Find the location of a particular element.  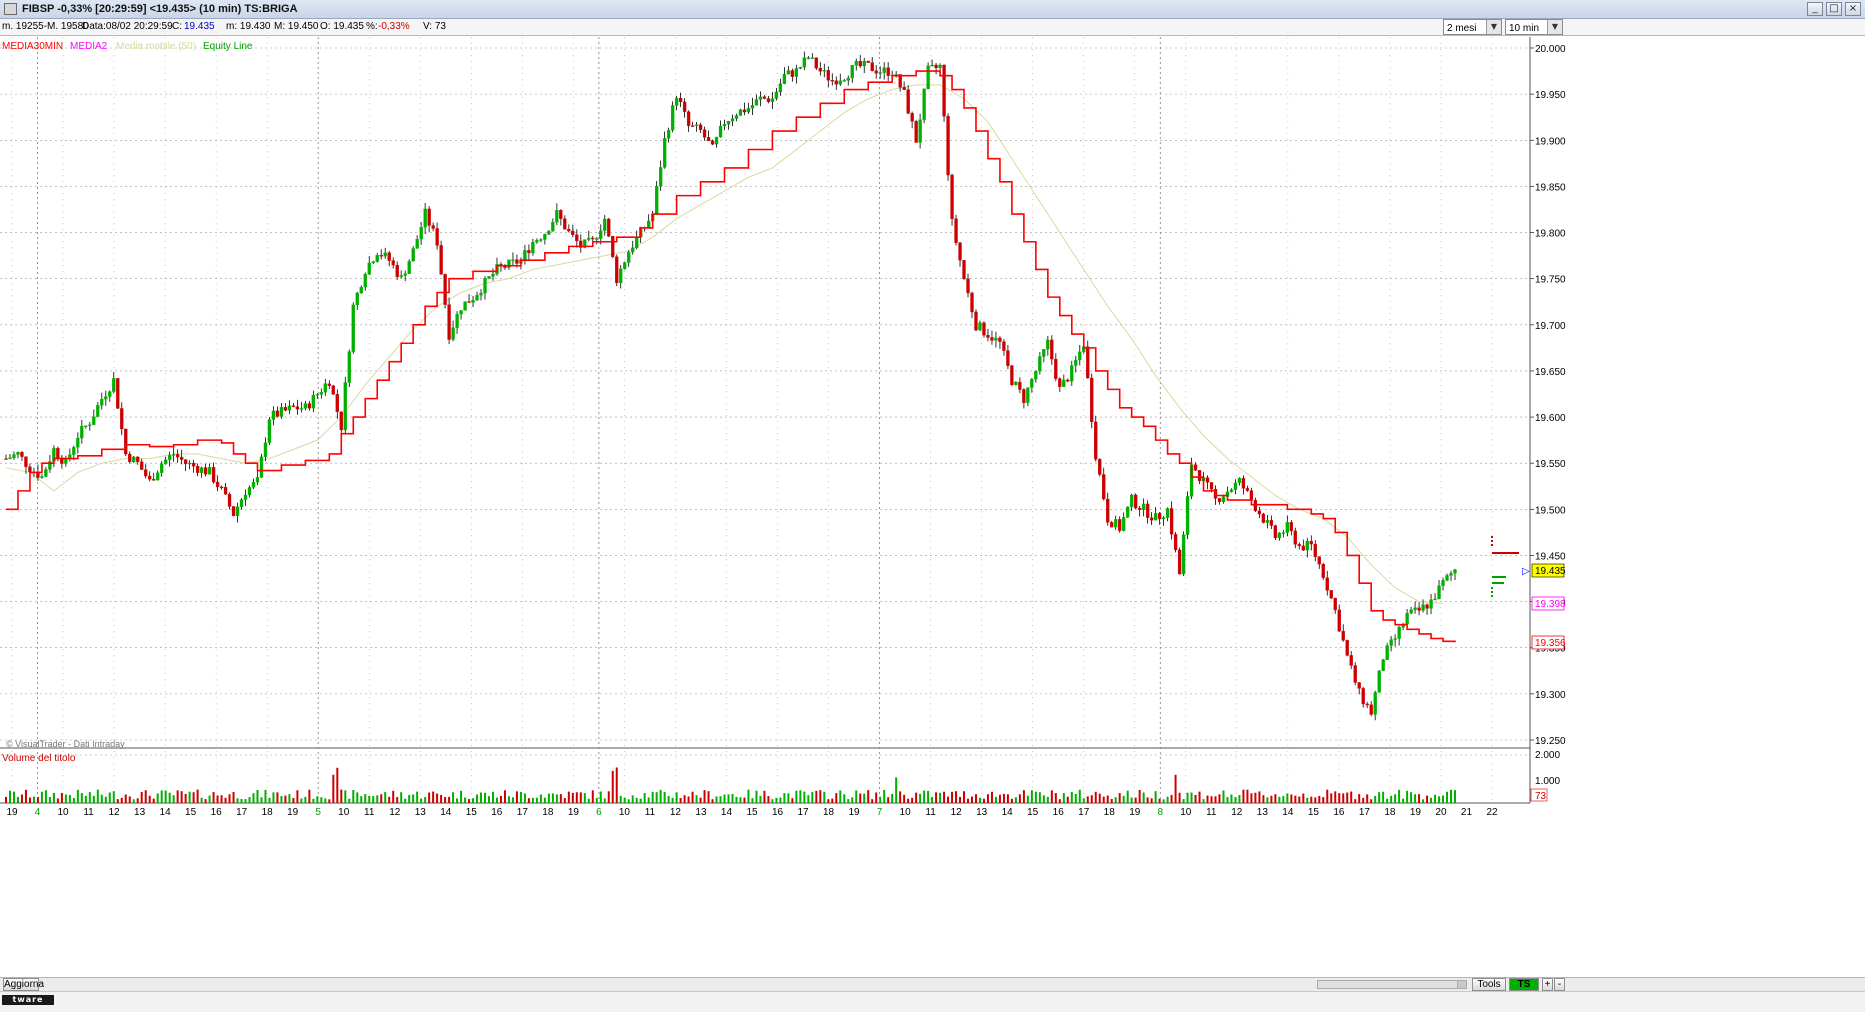

x-tick-label: 15 is located at coordinates (472, 812).